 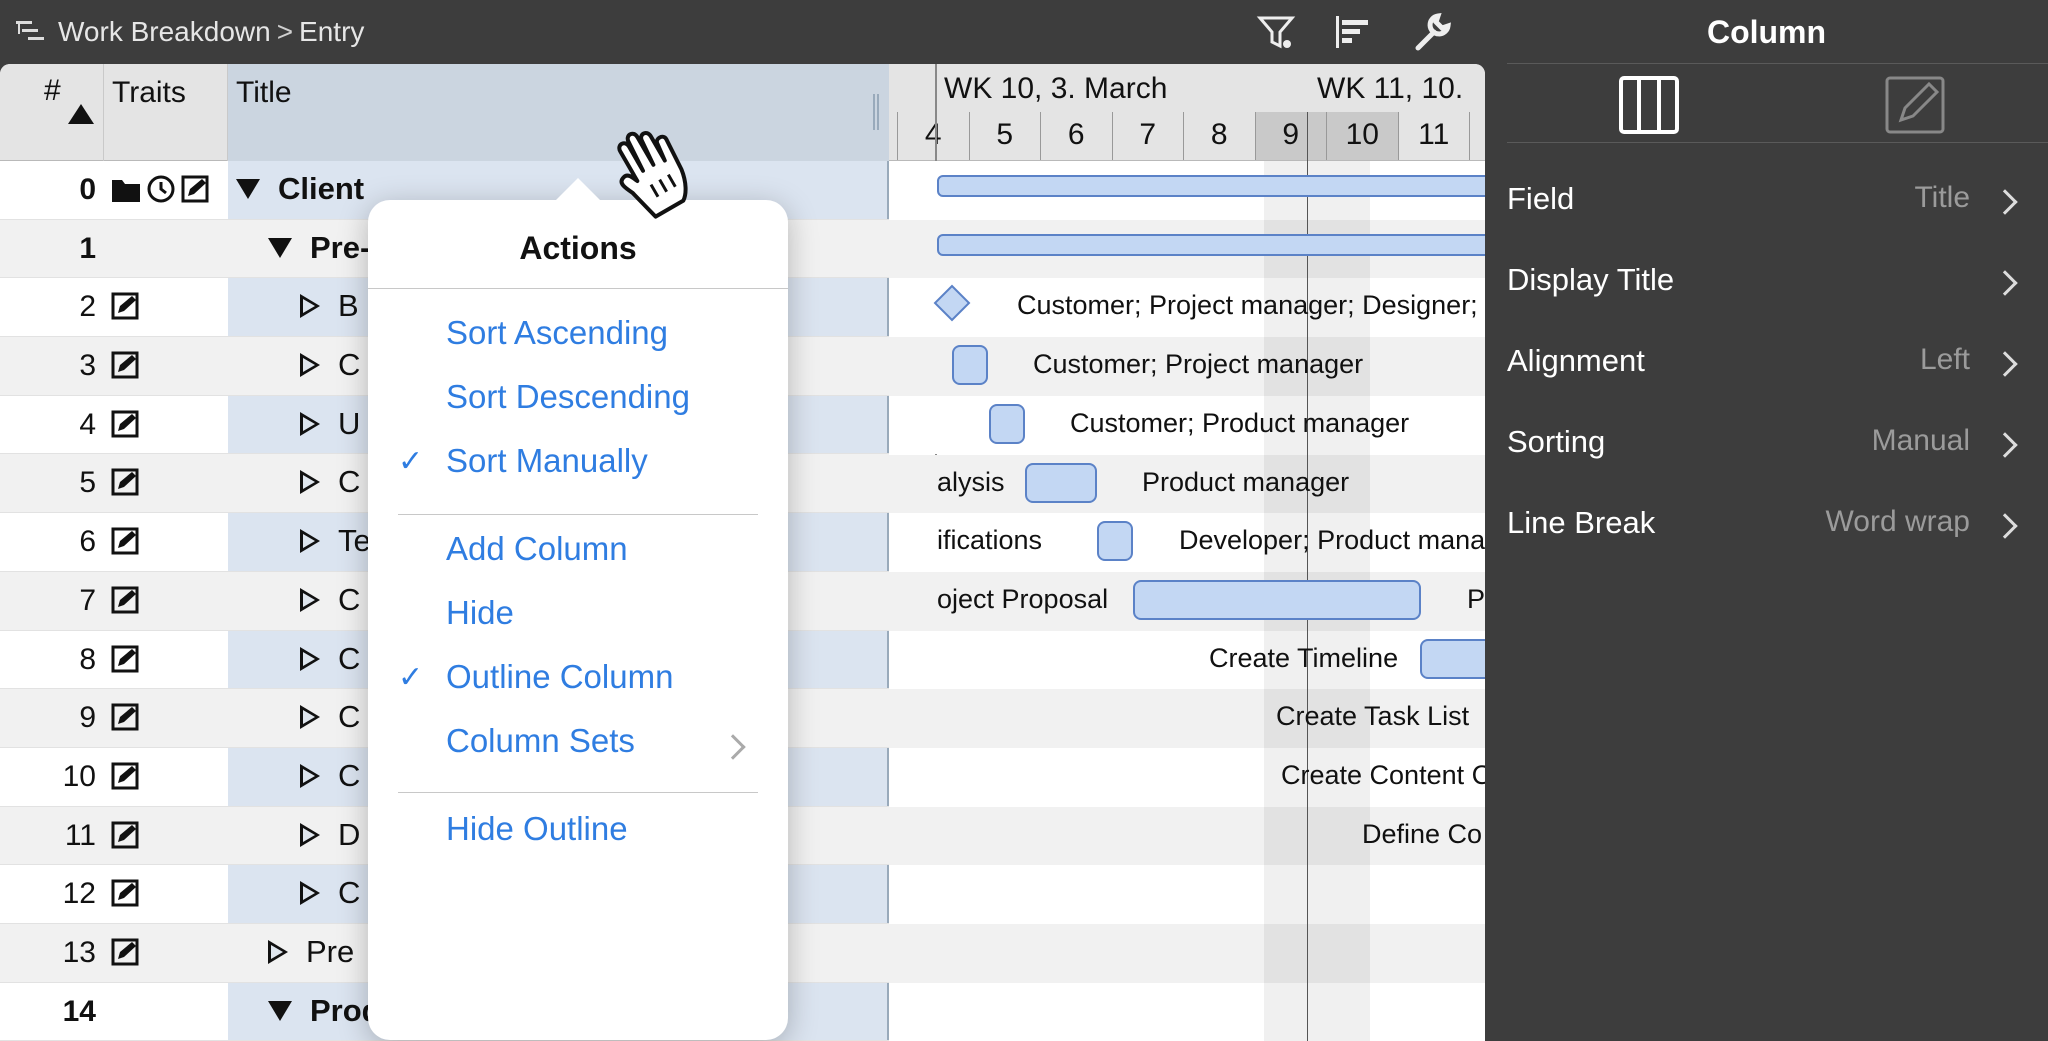 What do you see at coordinates (335, 541) in the screenshot?
I see `row-title: Te` at bounding box center [335, 541].